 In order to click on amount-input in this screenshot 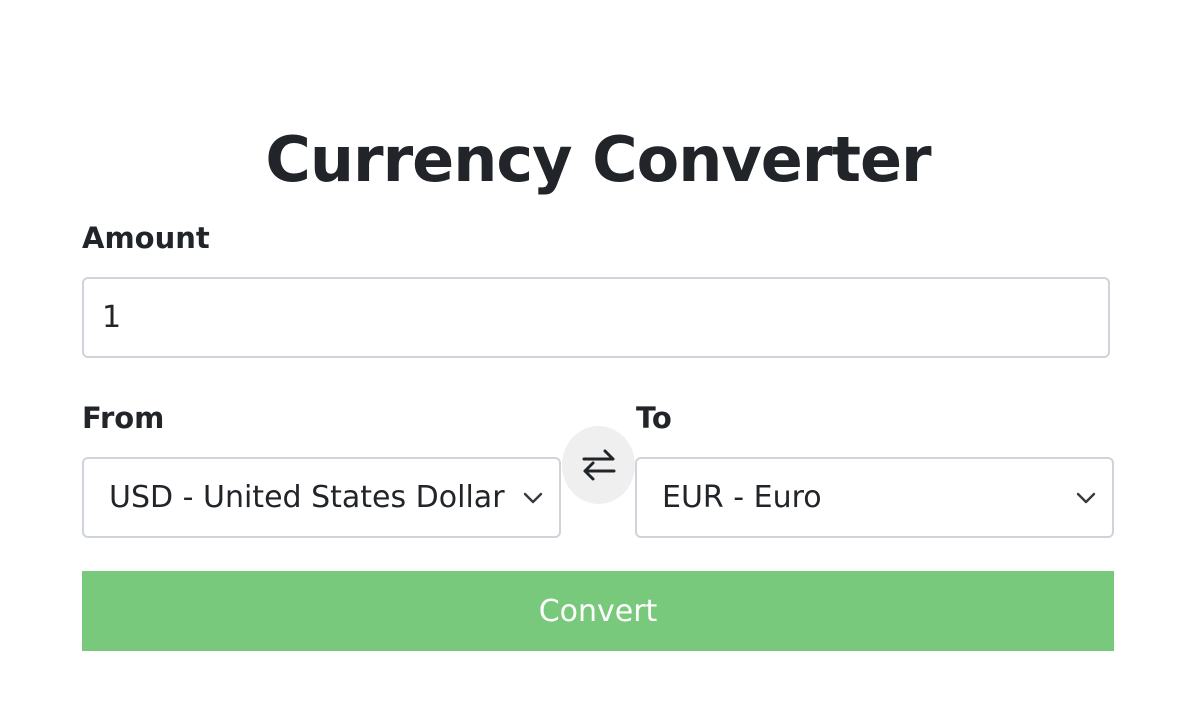, I will do `click(596, 317)`.